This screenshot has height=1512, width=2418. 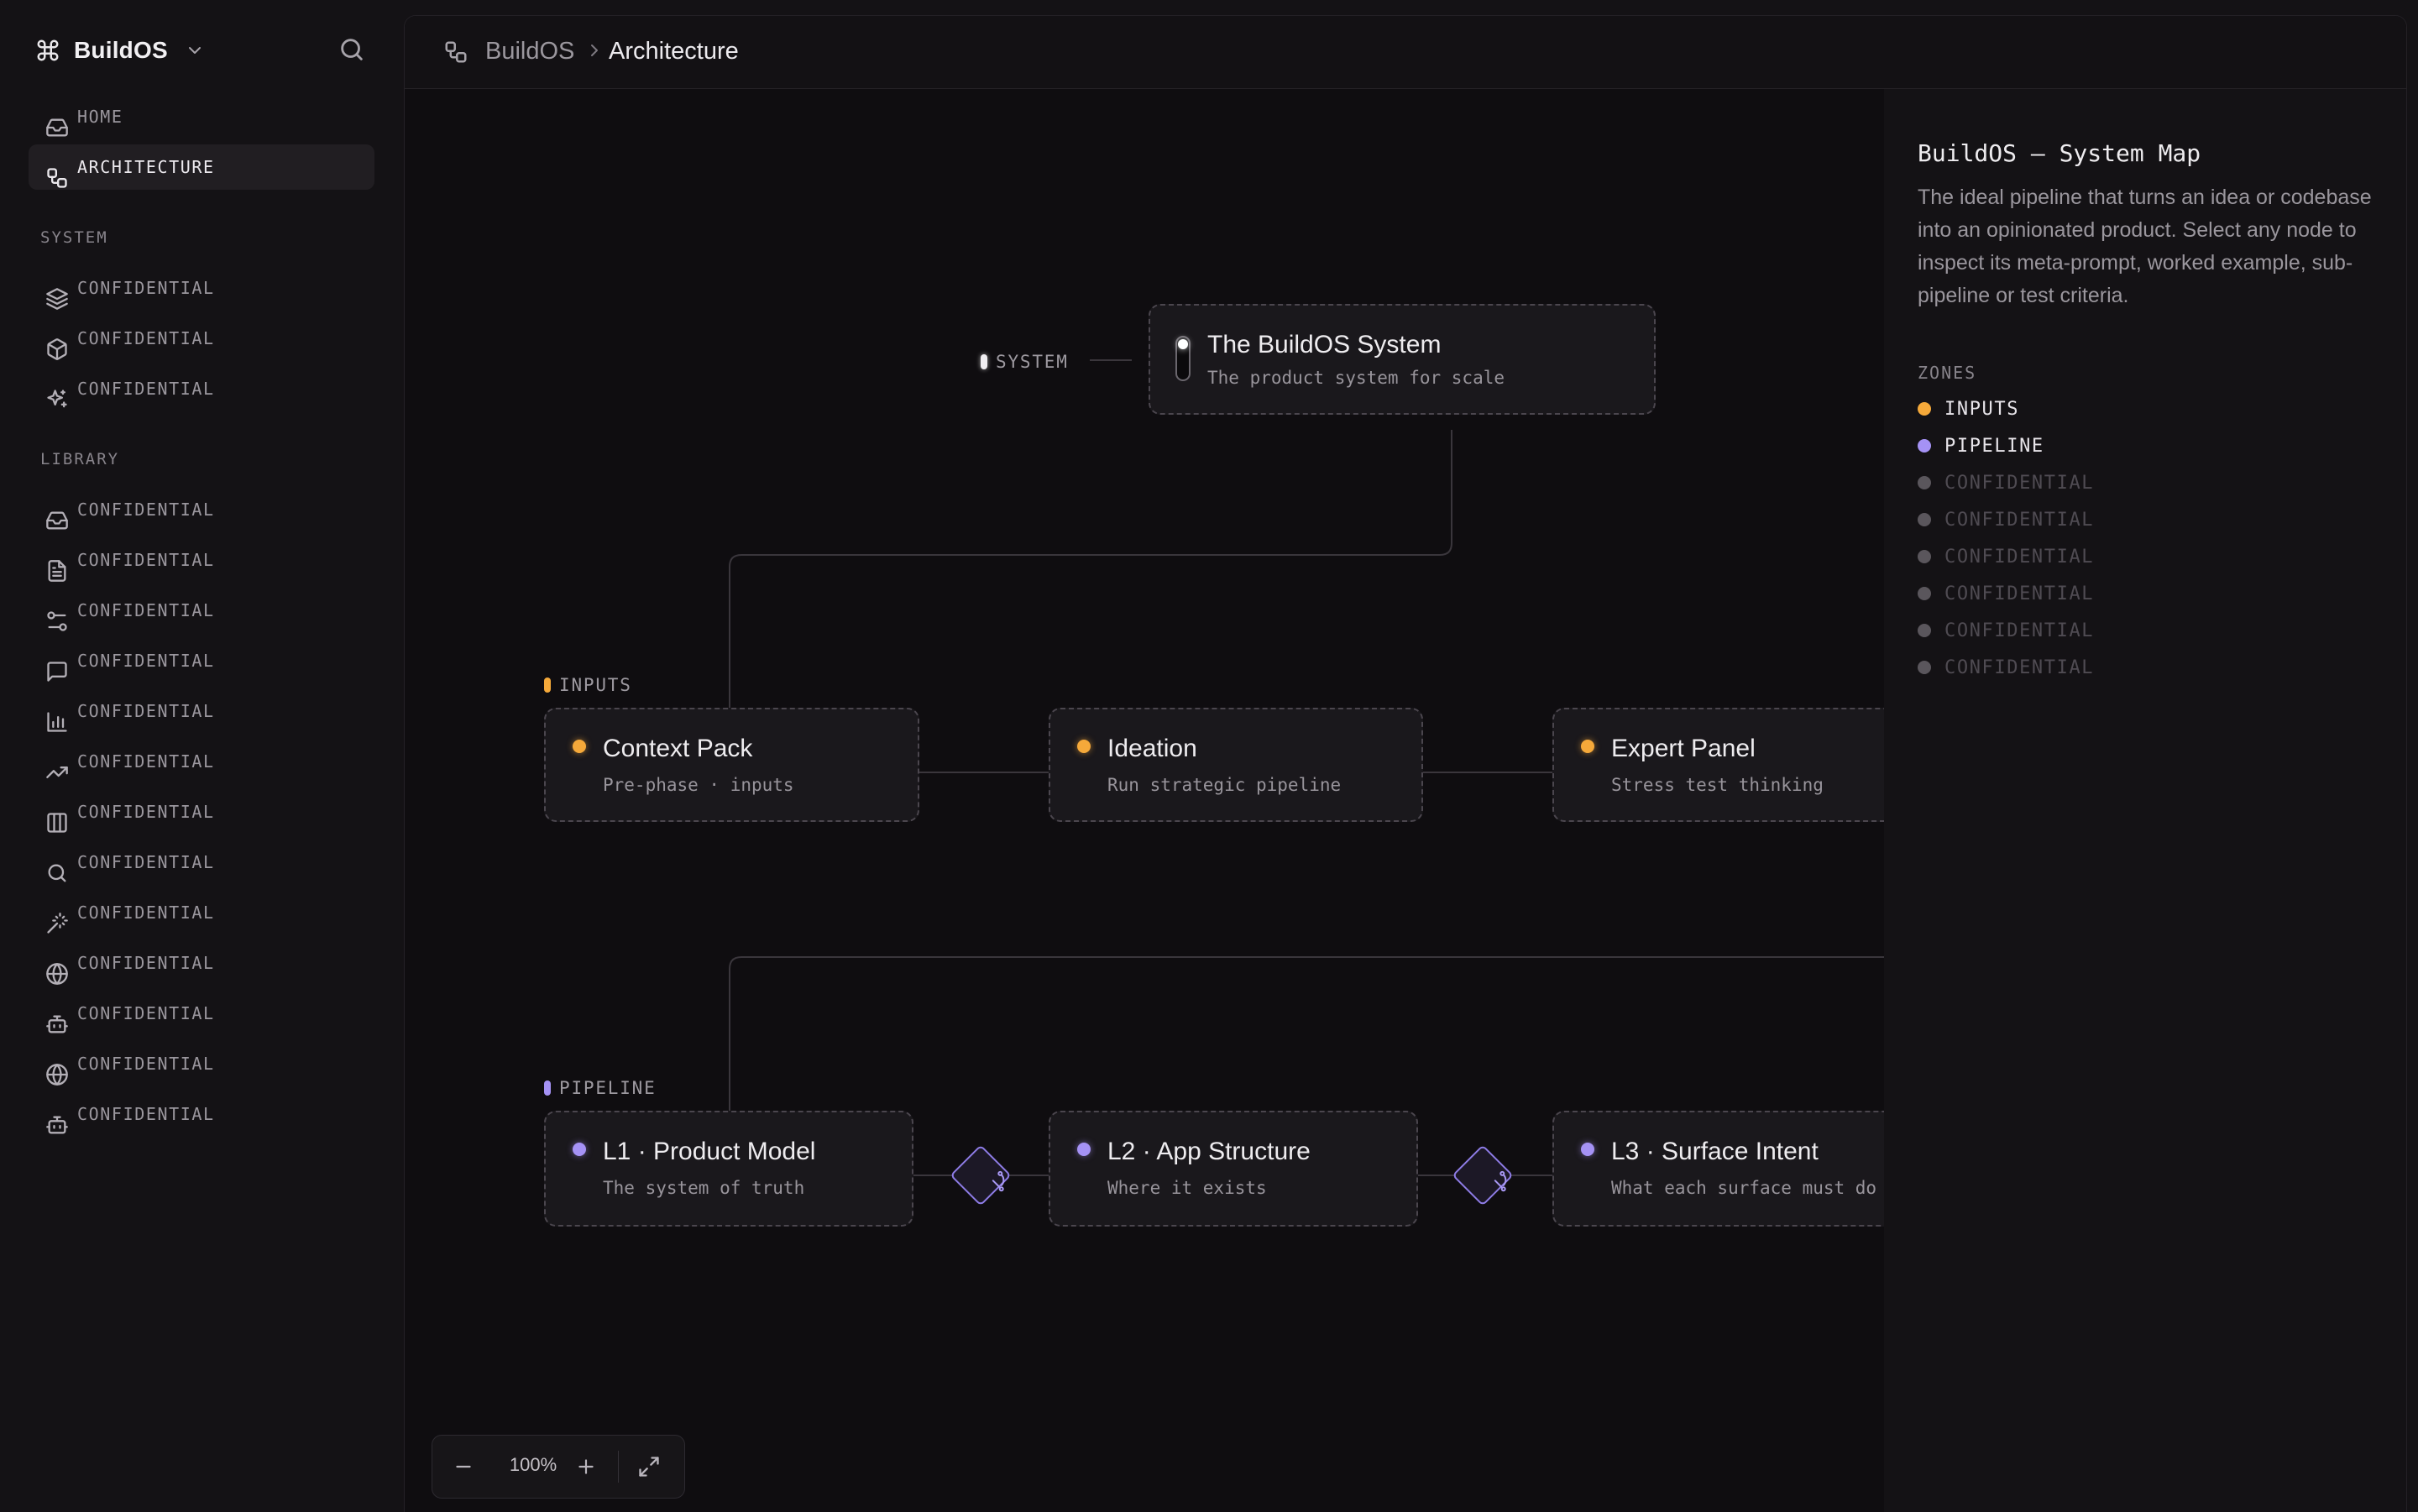 I want to click on node-subtitle: The system of truth, so click(x=704, y=1188).